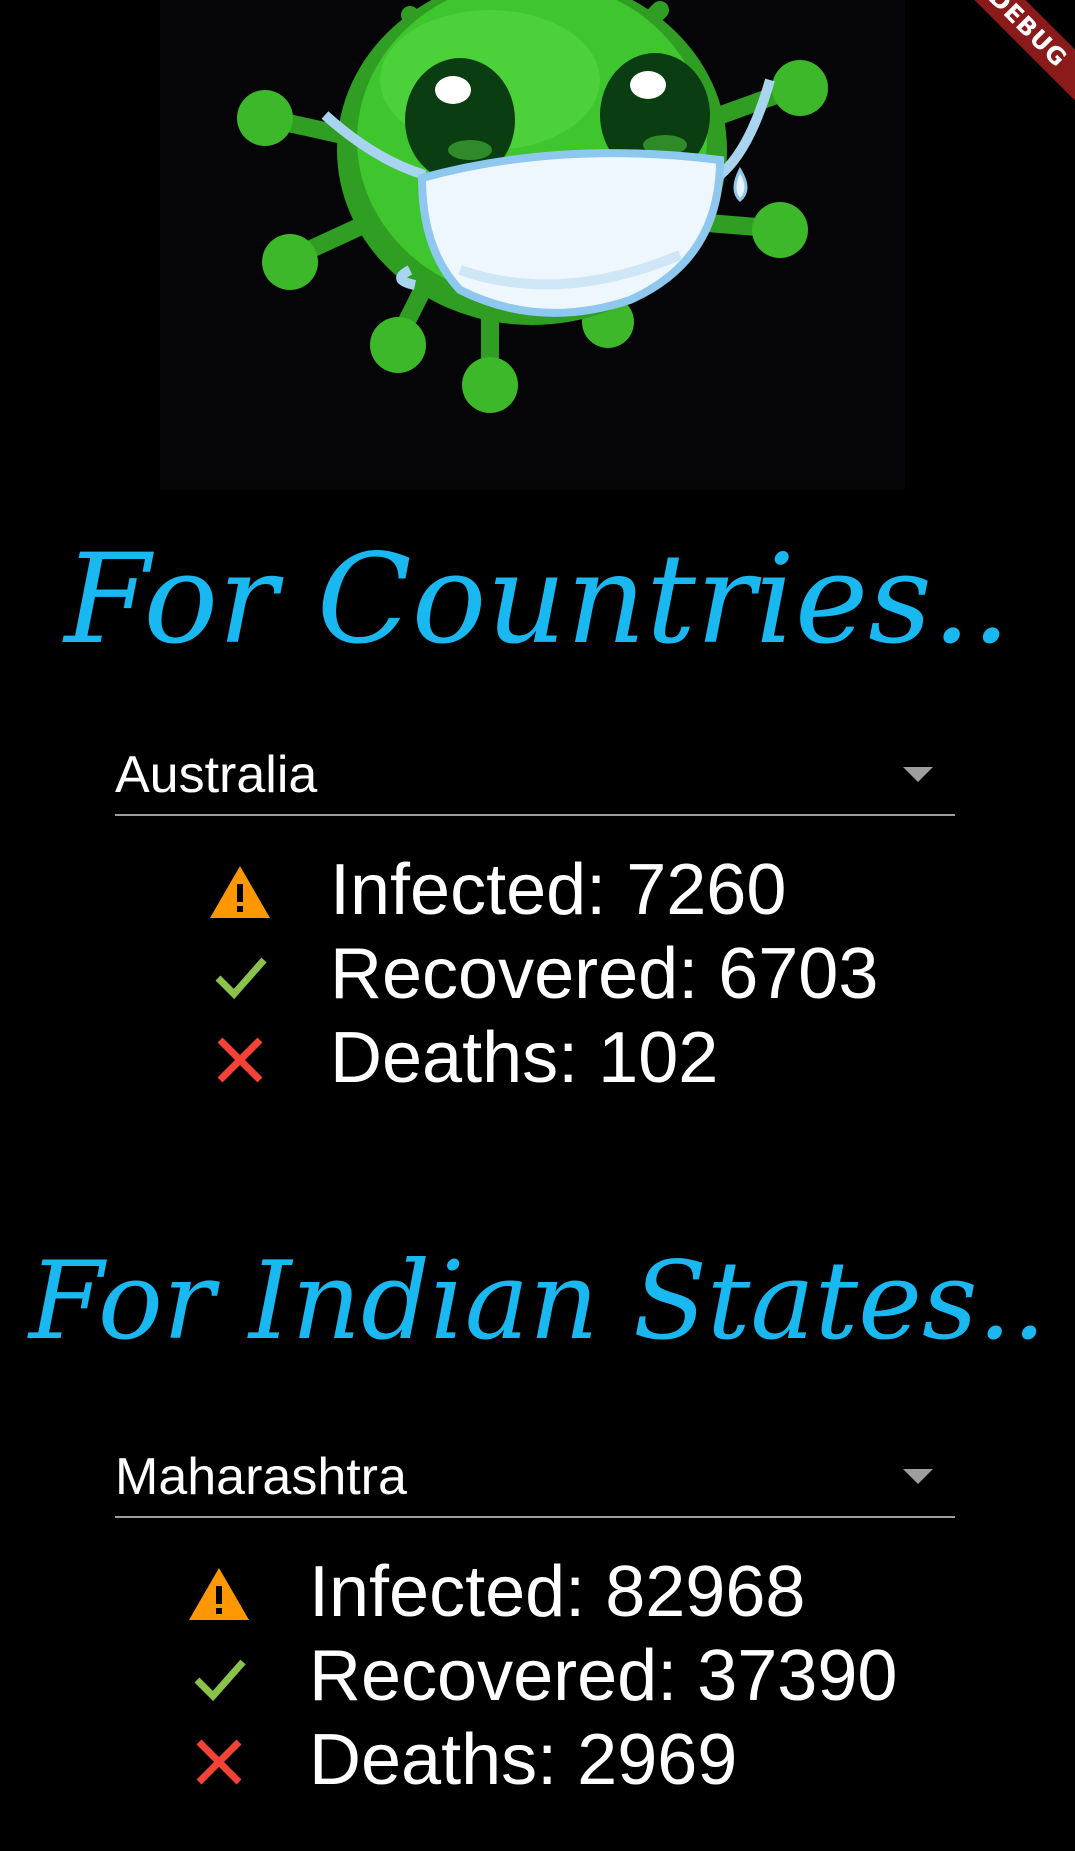 The height and width of the screenshot is (1851, 1075). What do you see at coordinates (261, 1477) in the screenshot?
I see `state-dropdown-value: Maharashtra` at bounding box center [261, 1477].